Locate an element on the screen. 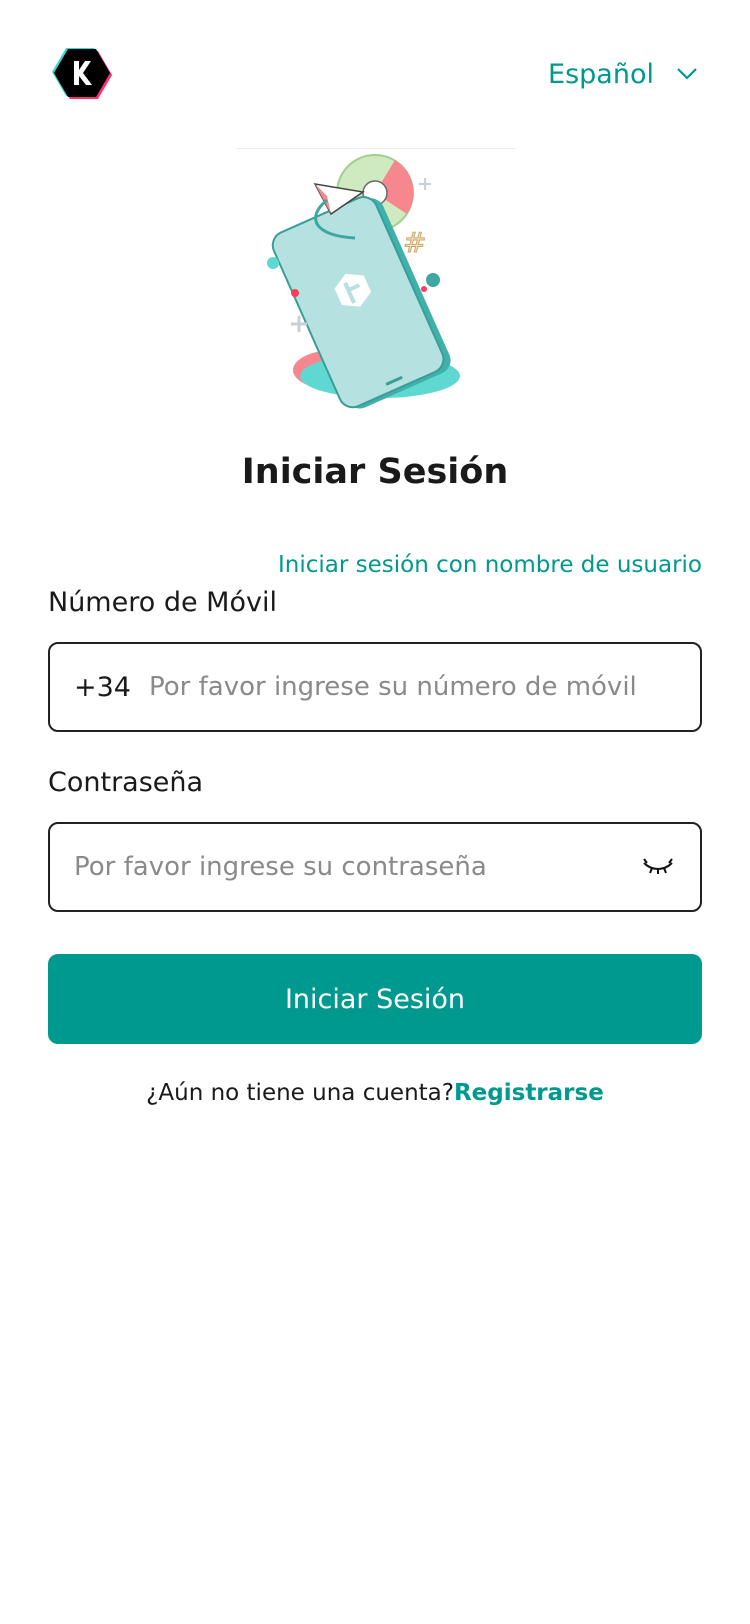 This screenshot has height=1624, width=750. password-field is located at coordinates (375, 867).